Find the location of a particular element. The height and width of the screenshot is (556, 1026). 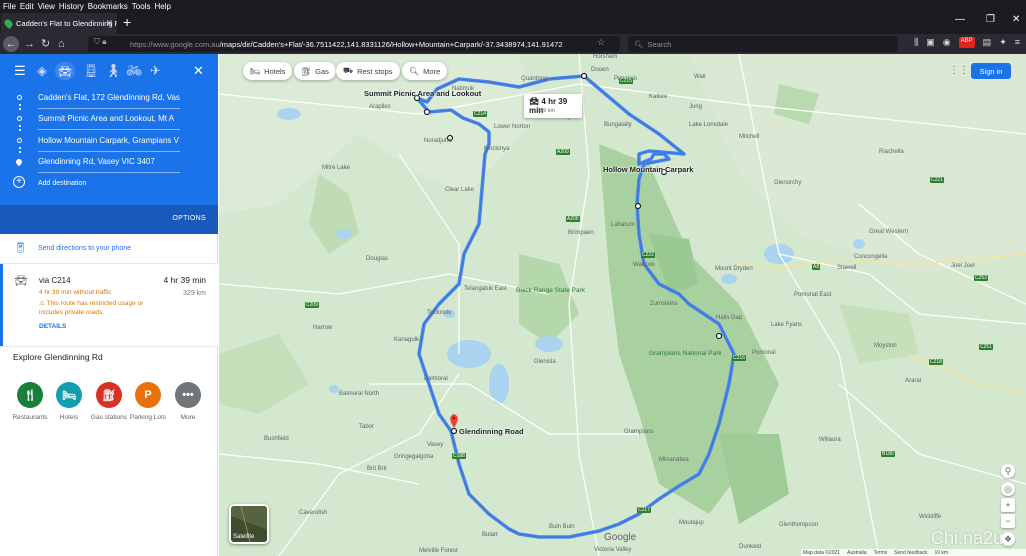

adblock-icon: ABP is located at coordinates (966, 42).